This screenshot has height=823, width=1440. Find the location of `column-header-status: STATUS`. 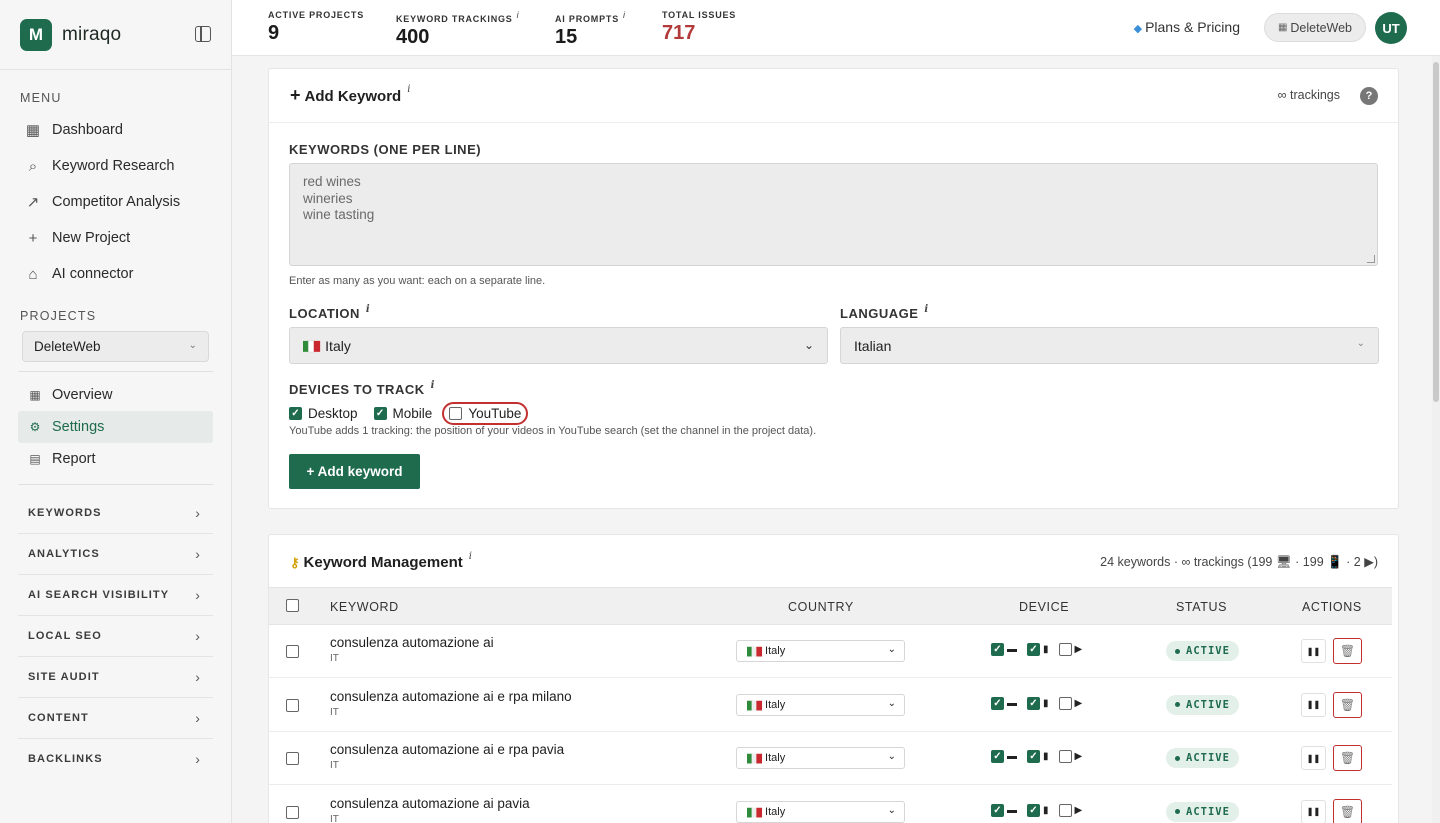

column-header-status: STATUS is located at coordinates (1201, 607).